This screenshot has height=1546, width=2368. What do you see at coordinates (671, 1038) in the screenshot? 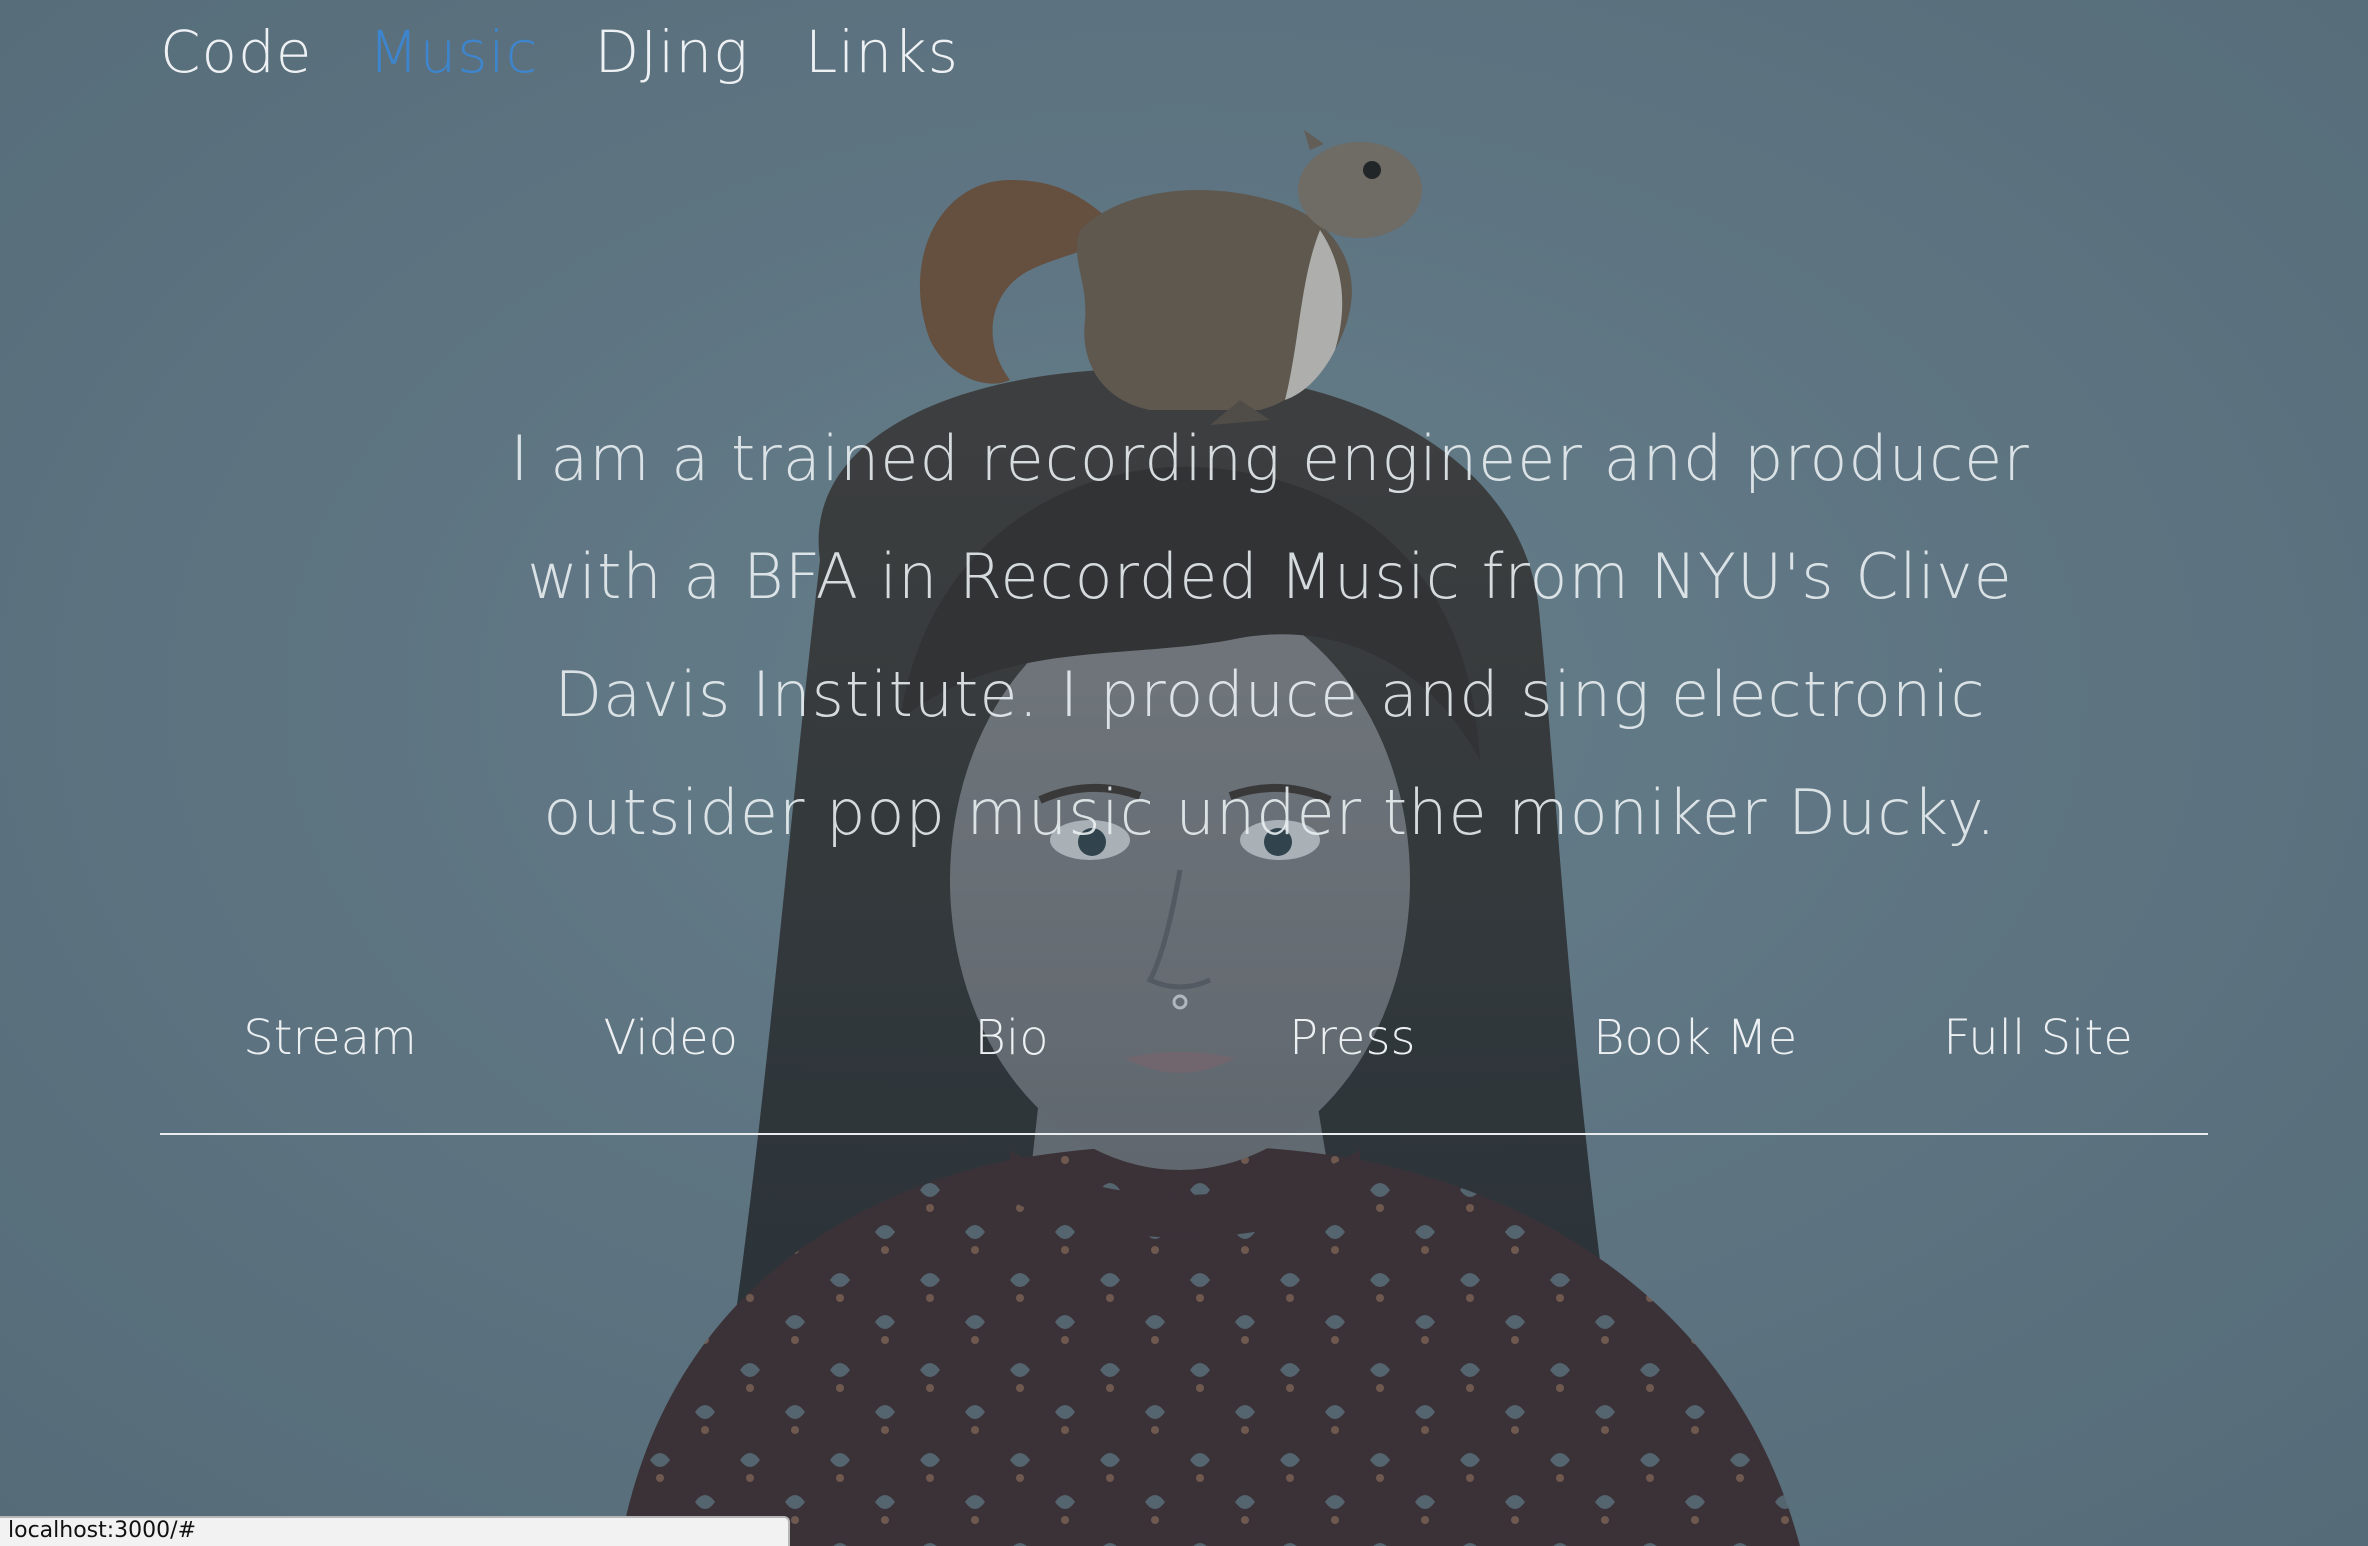
I see `sub-nav-video: Video` at bounding box center [671, 1038].